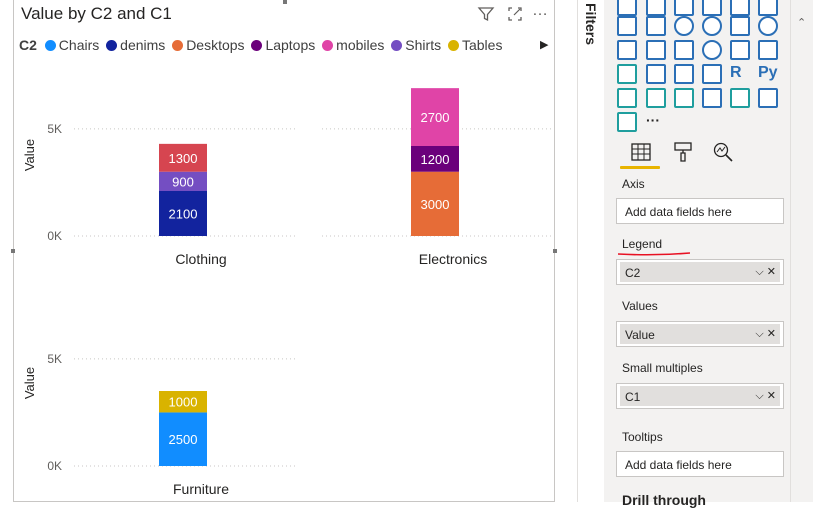 This screenshot has width=813, height=508. What do you see at coordinates (768, 98) in the screenshot?
I see `power-automate-icon` at bounding box center [768, 98].